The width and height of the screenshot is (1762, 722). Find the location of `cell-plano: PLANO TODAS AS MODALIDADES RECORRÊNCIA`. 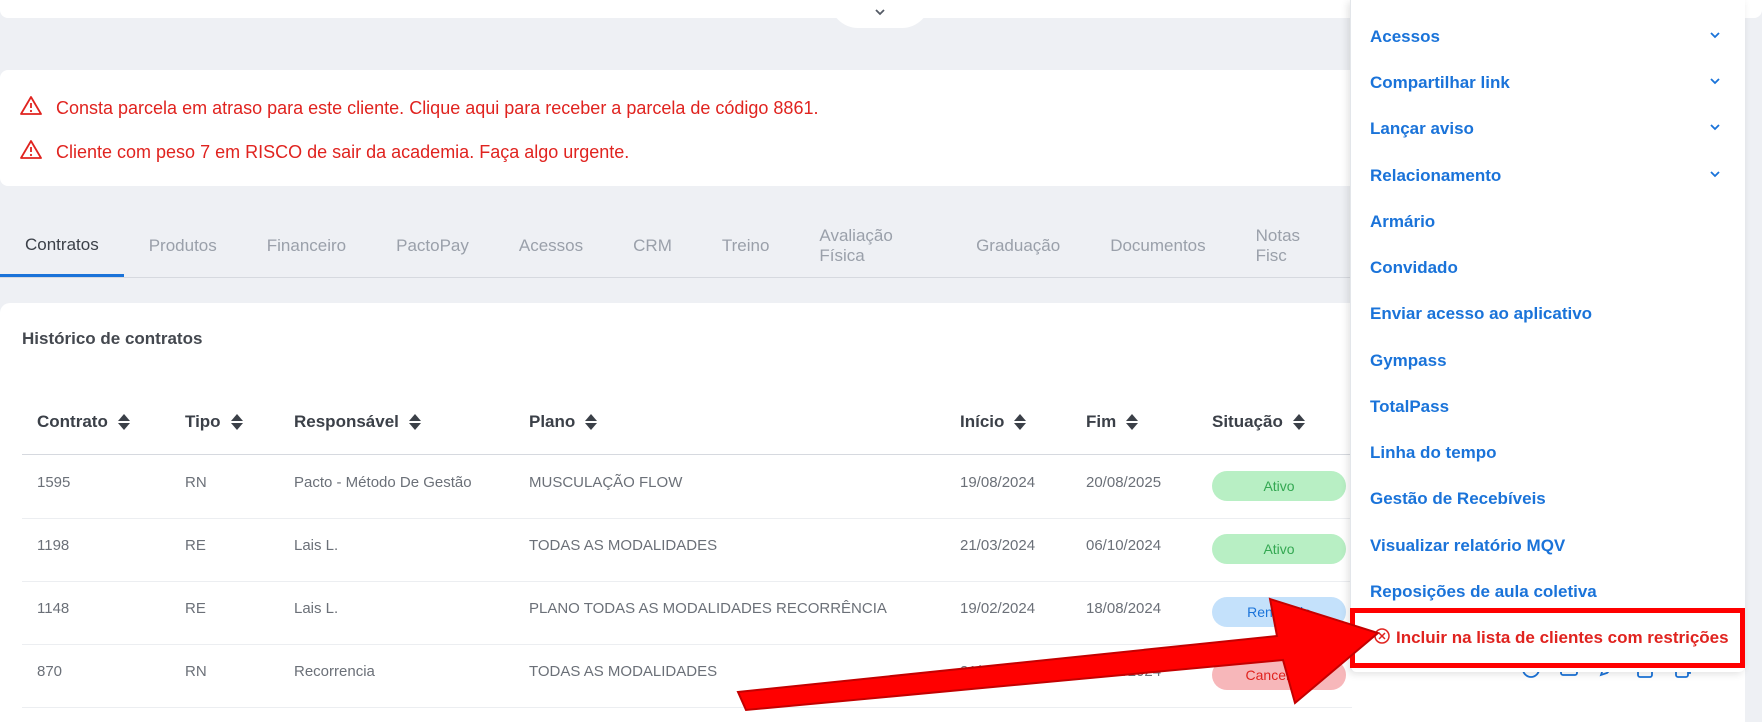

cell-plano: PLANO TODAS AS MODALIDADES RECORRÊNCIA is located at coordinates (708, 608).